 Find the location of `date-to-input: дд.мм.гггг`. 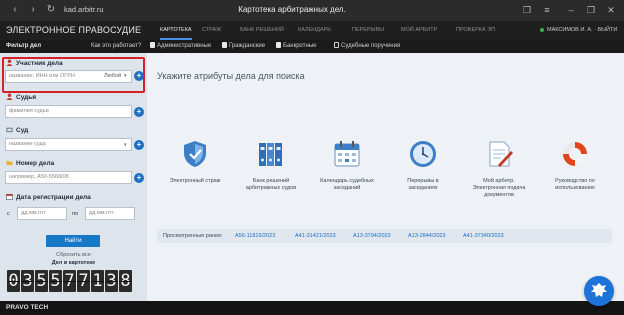

date-to-input: дд.мм.гггг is located at coordinates (110, 213).